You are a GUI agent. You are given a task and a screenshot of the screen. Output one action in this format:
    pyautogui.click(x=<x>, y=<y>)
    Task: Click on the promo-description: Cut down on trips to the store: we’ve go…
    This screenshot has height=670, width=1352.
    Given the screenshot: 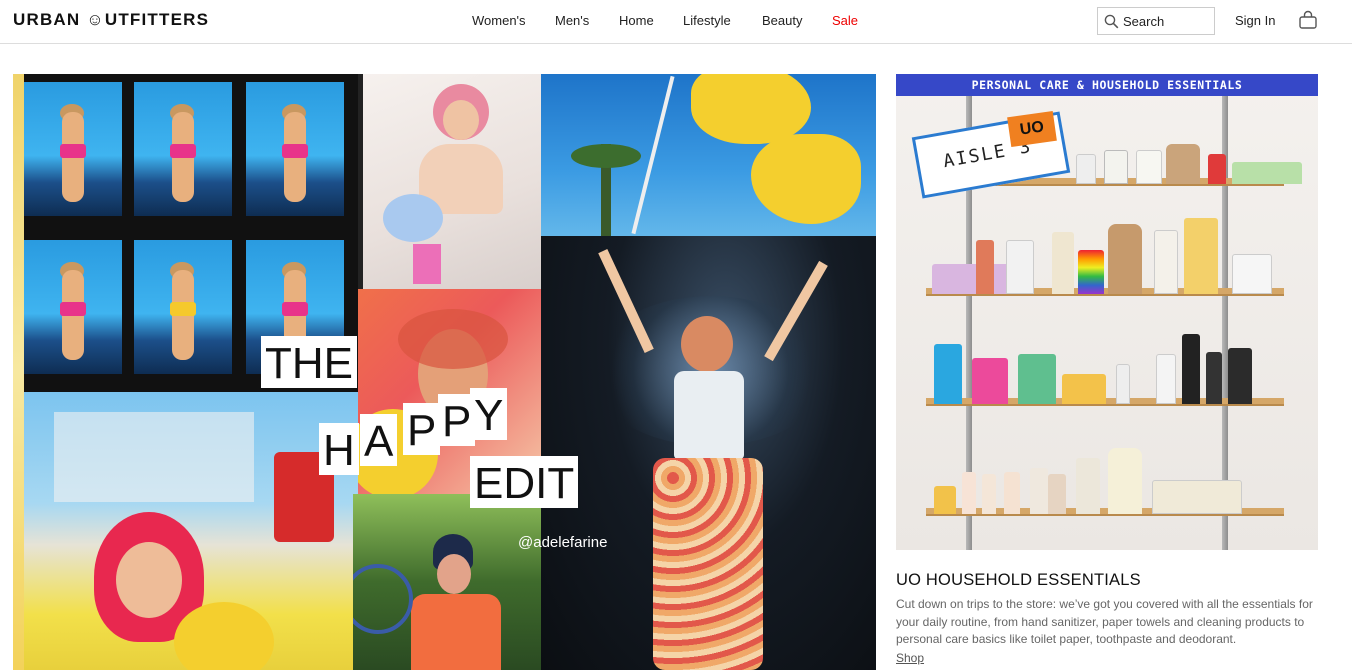 What is the action you would take?
    pyautogui.click(x=1104, y=621)
    